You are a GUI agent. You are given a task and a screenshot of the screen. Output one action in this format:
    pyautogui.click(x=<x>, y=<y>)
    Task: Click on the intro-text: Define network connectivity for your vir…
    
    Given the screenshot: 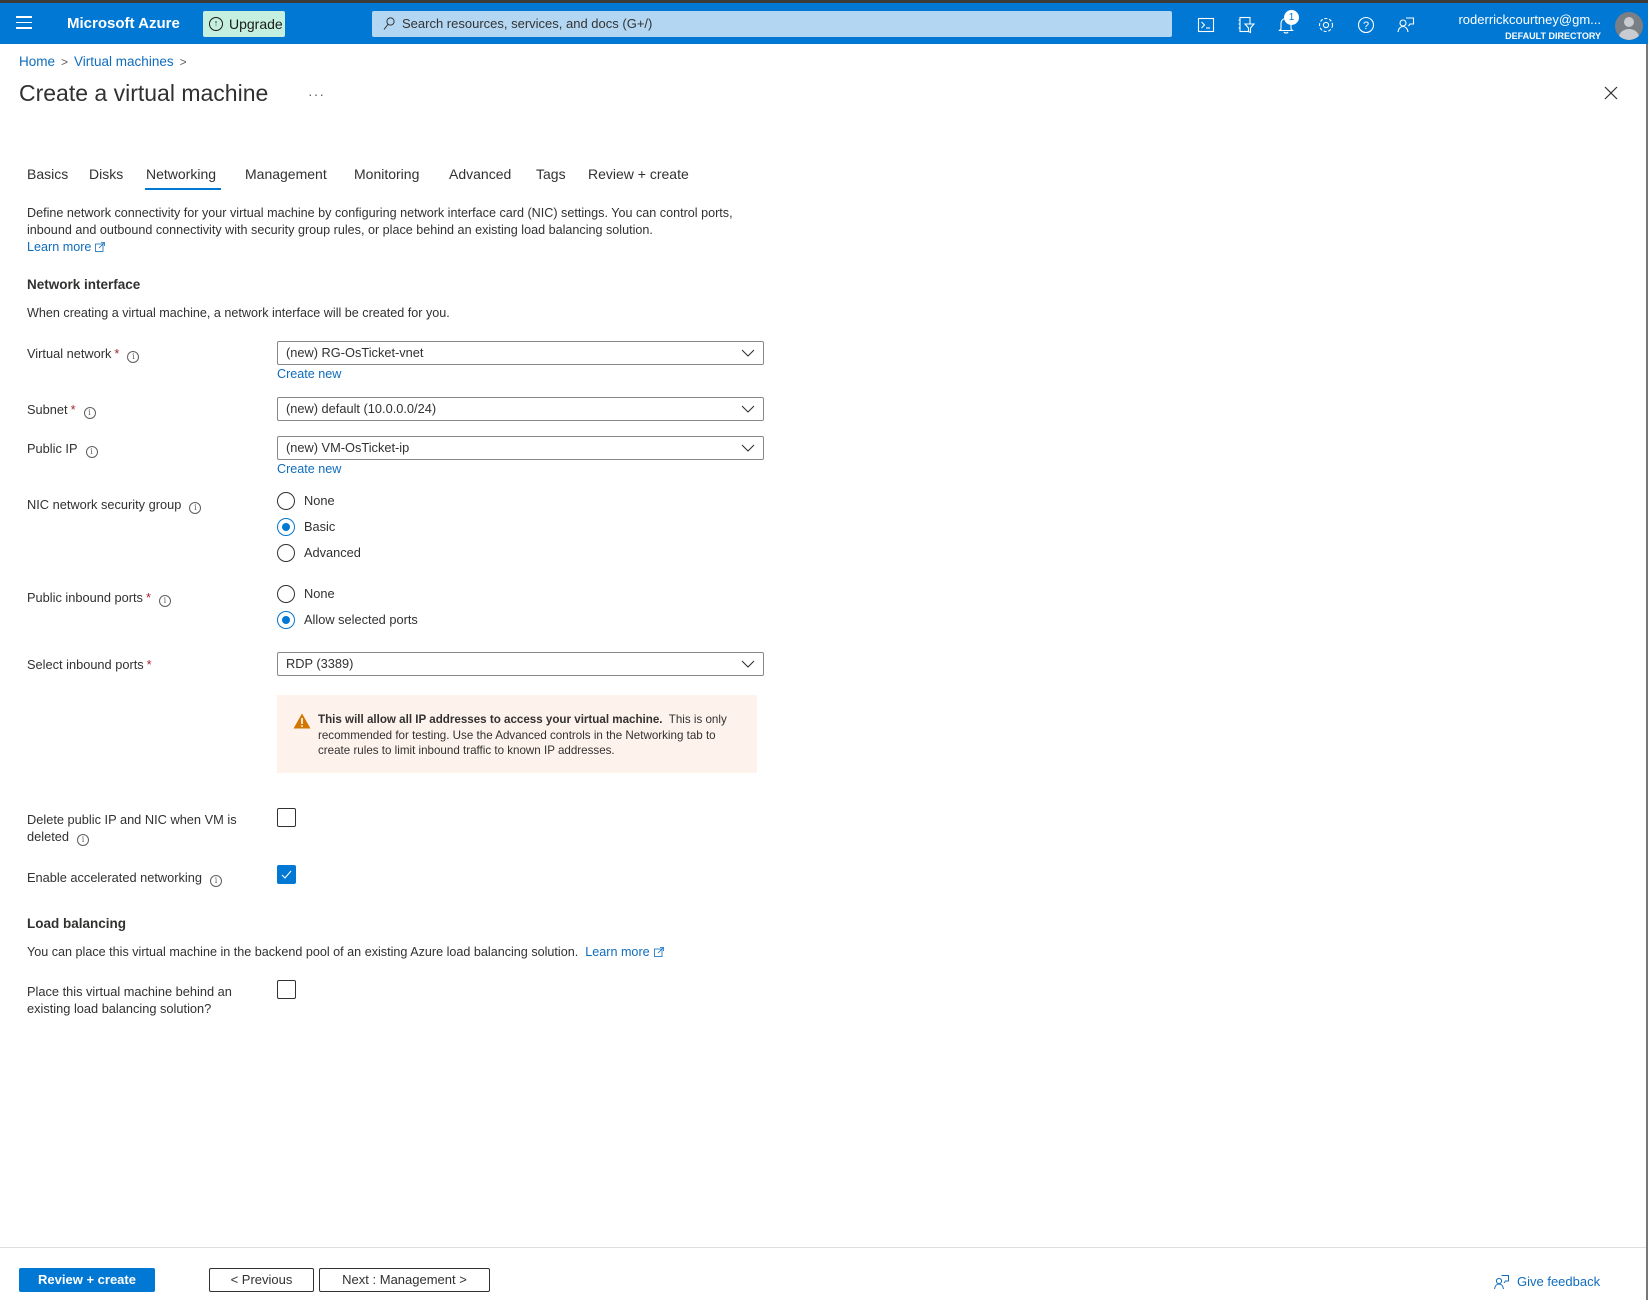 What is the action you would take?
    pyautogui.click(x=380, y=221)
    